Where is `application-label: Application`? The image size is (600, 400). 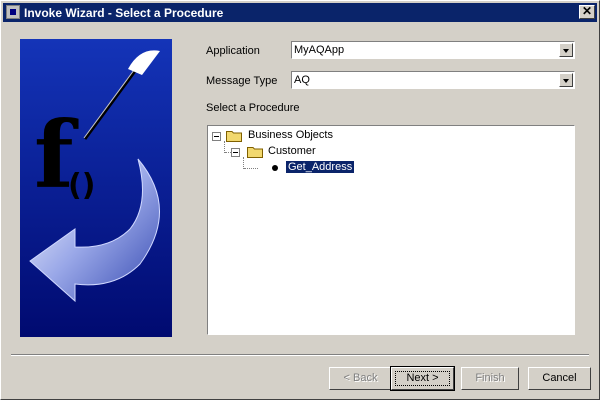 application-label: Application is located at coordinates (233, 51).